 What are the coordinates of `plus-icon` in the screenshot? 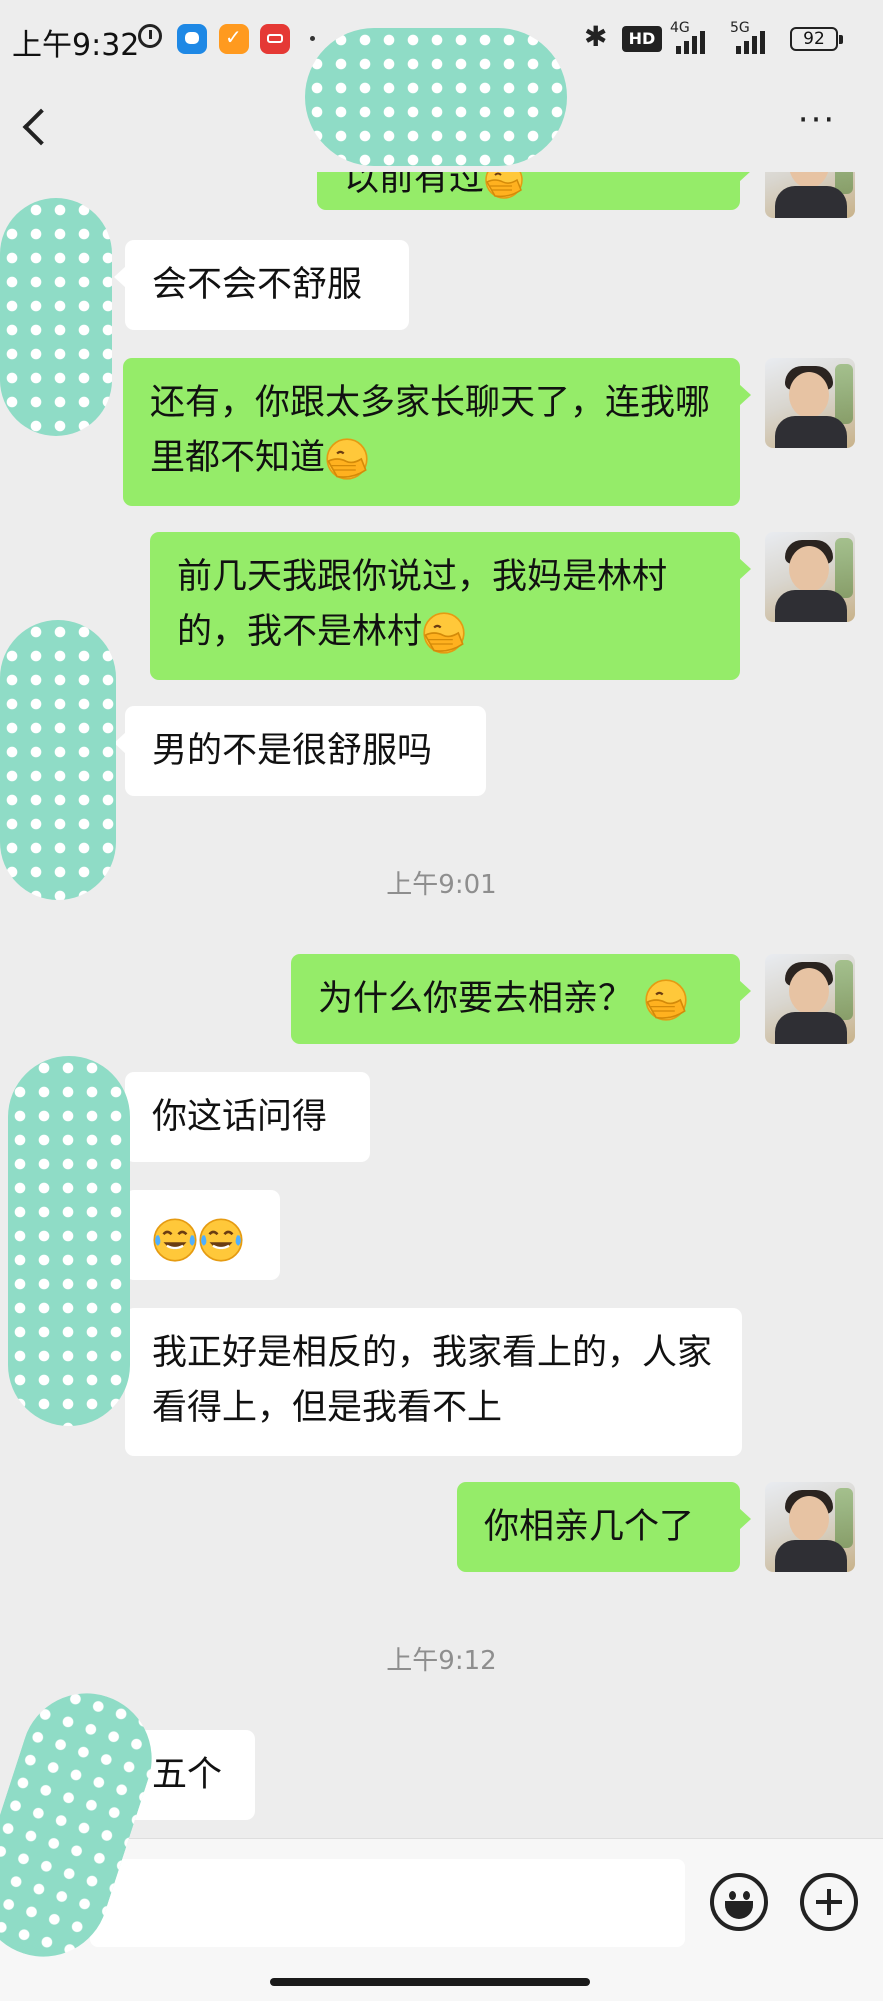 It's located at (829, 1902).